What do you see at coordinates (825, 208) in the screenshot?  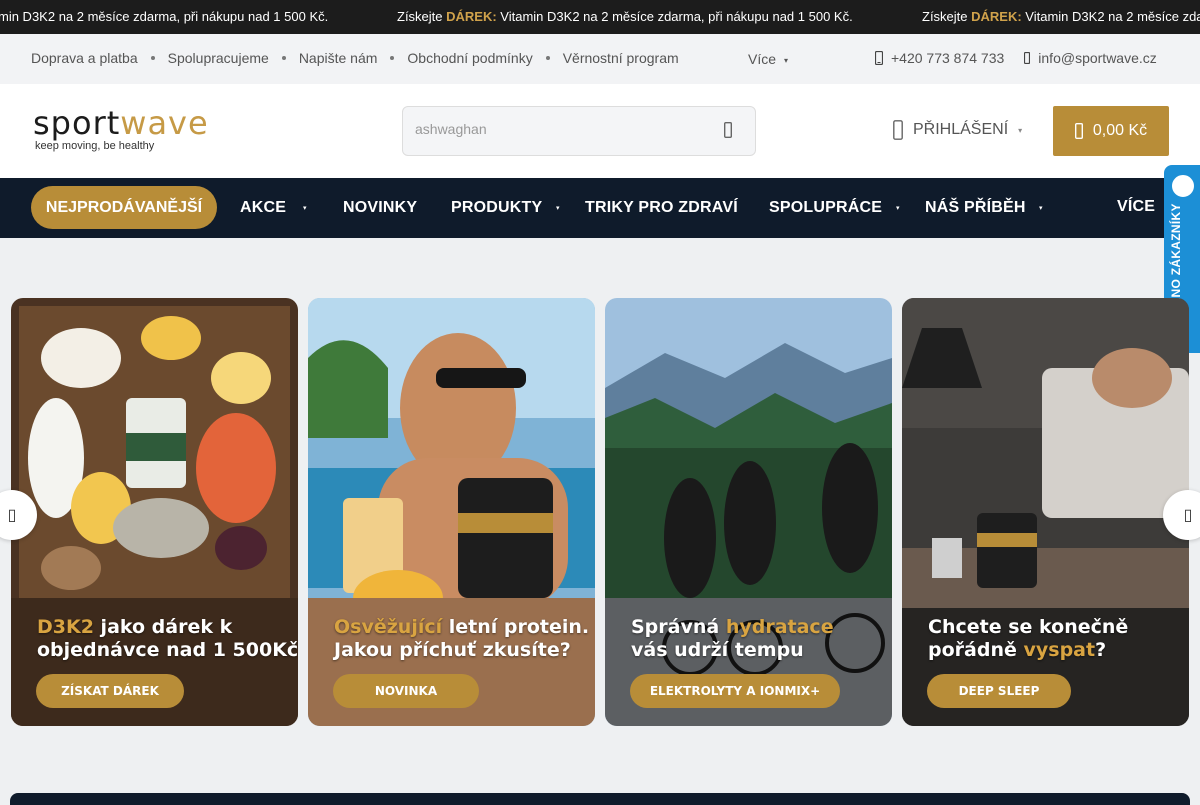 I see `nav-item-spoluprace: SPOLUPRÁCE` at bounding box center [825, 208].